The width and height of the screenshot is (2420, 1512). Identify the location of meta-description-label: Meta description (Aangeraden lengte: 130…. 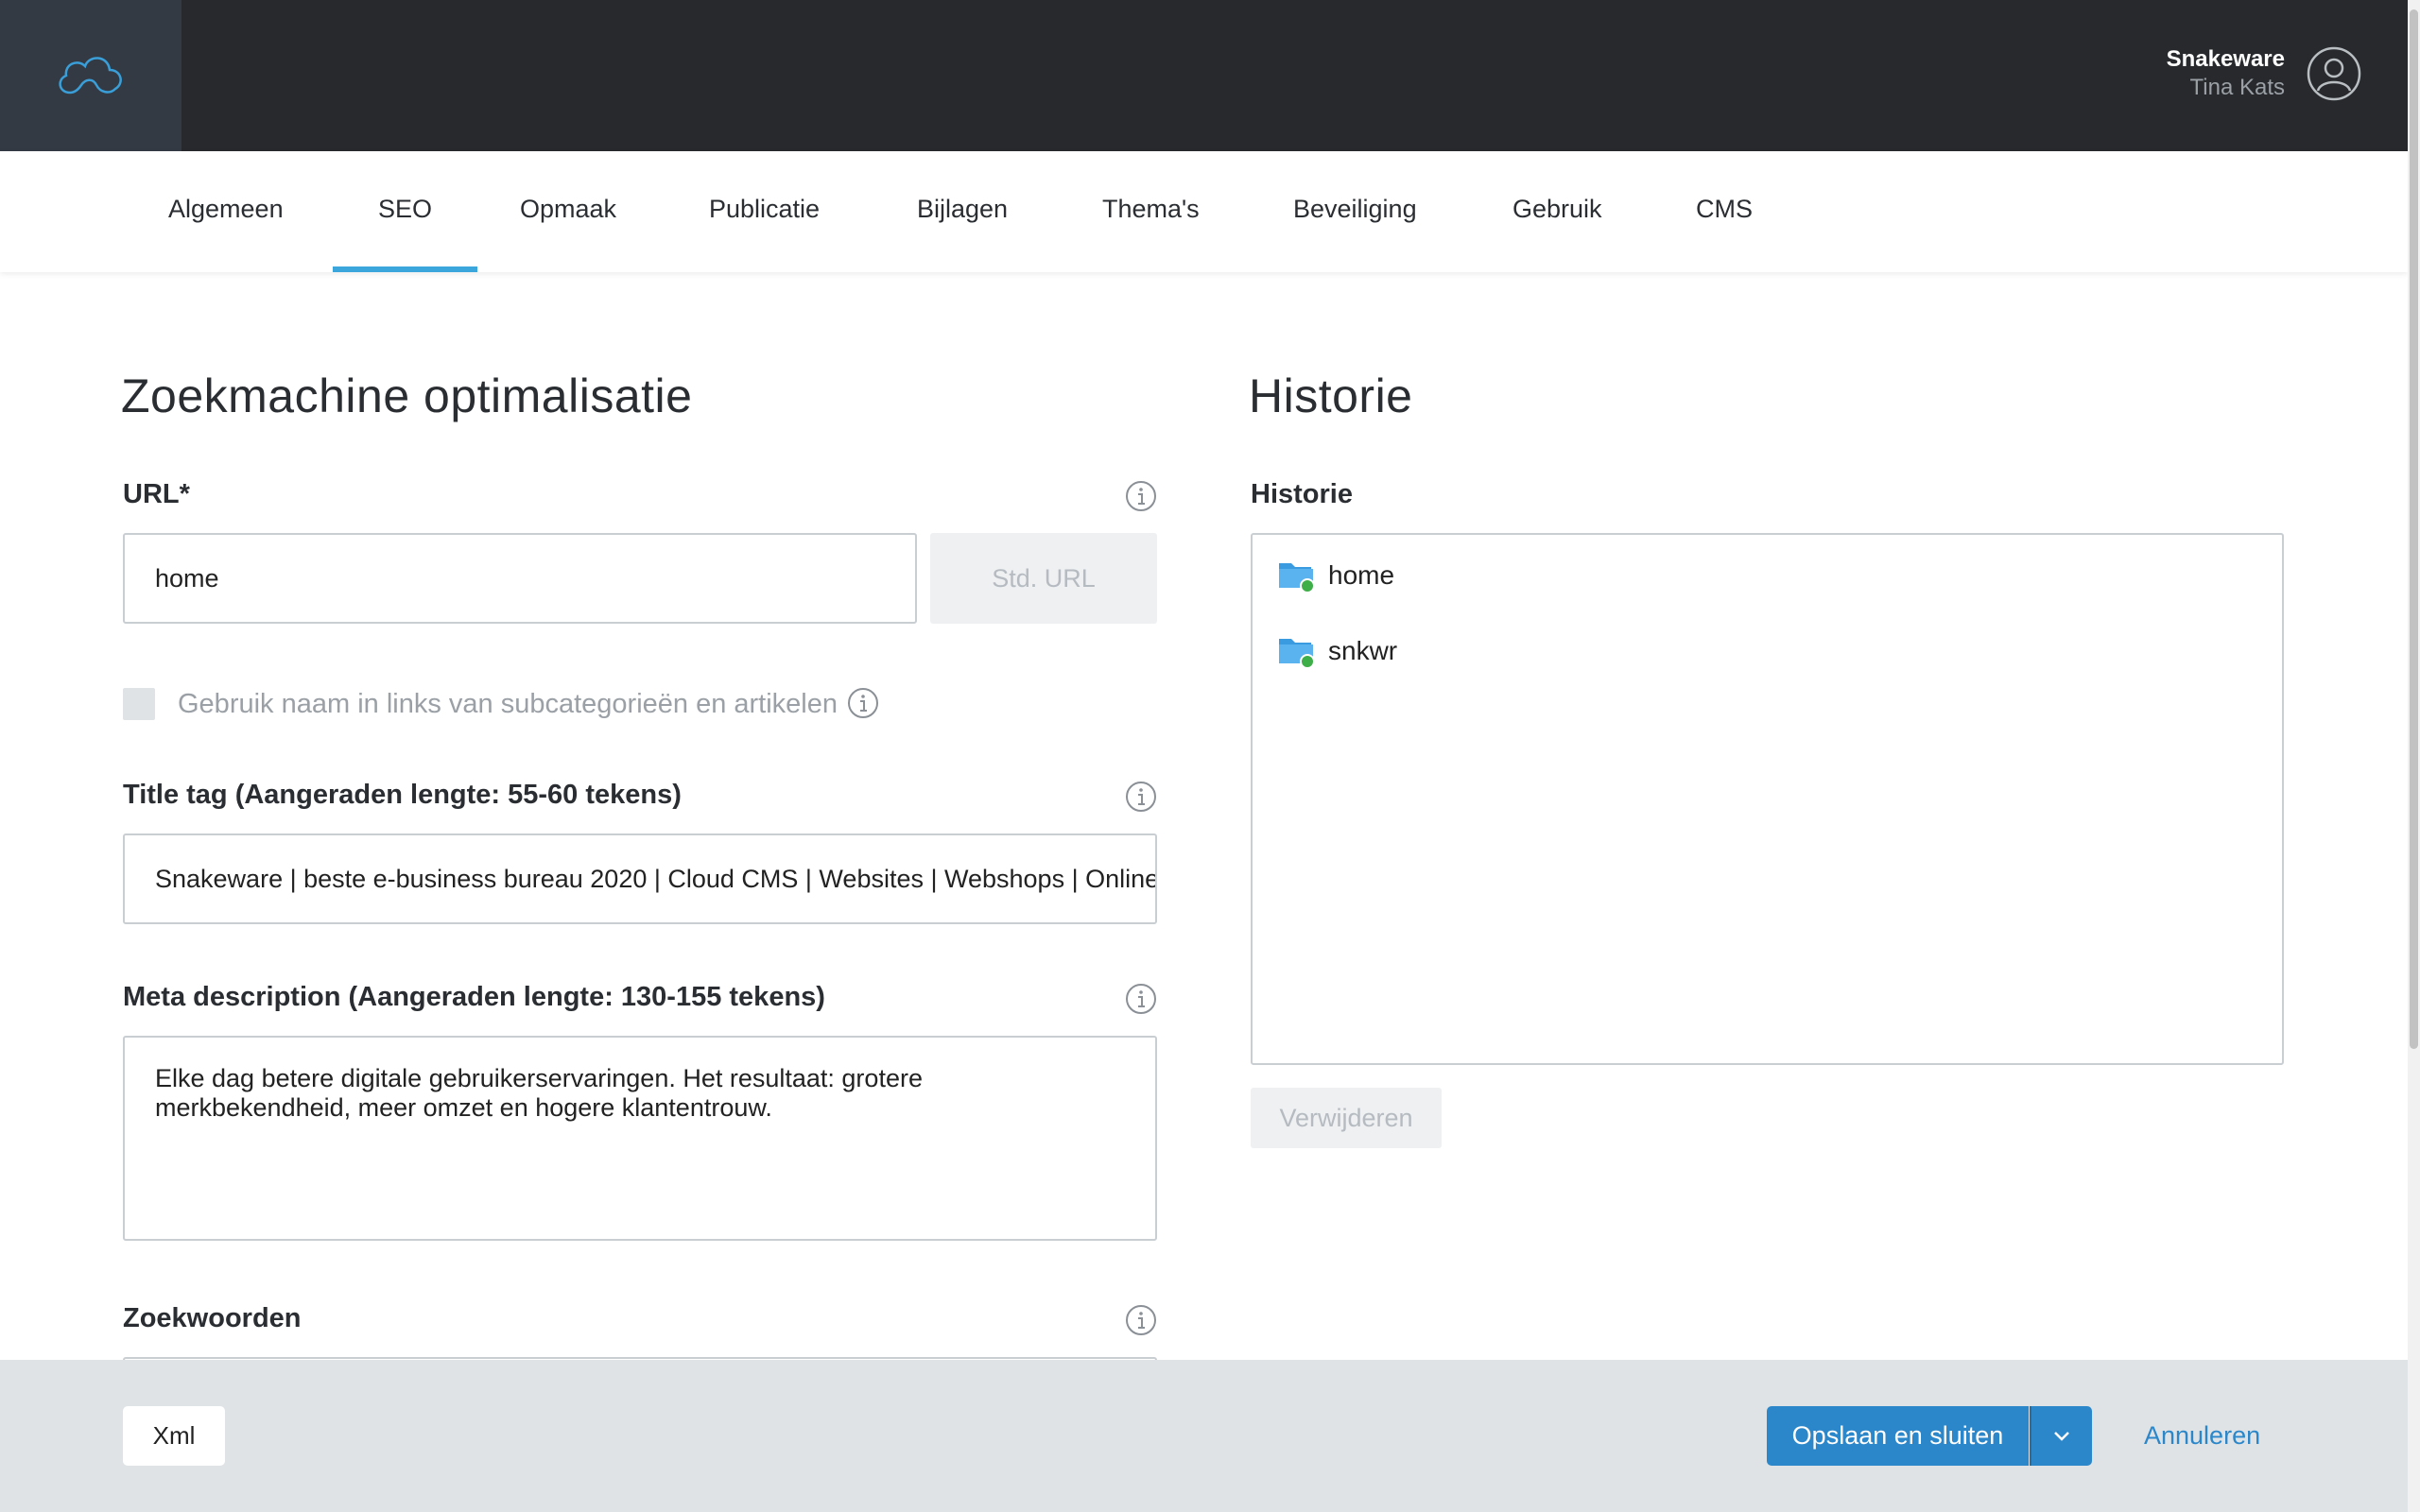
(474, 997).